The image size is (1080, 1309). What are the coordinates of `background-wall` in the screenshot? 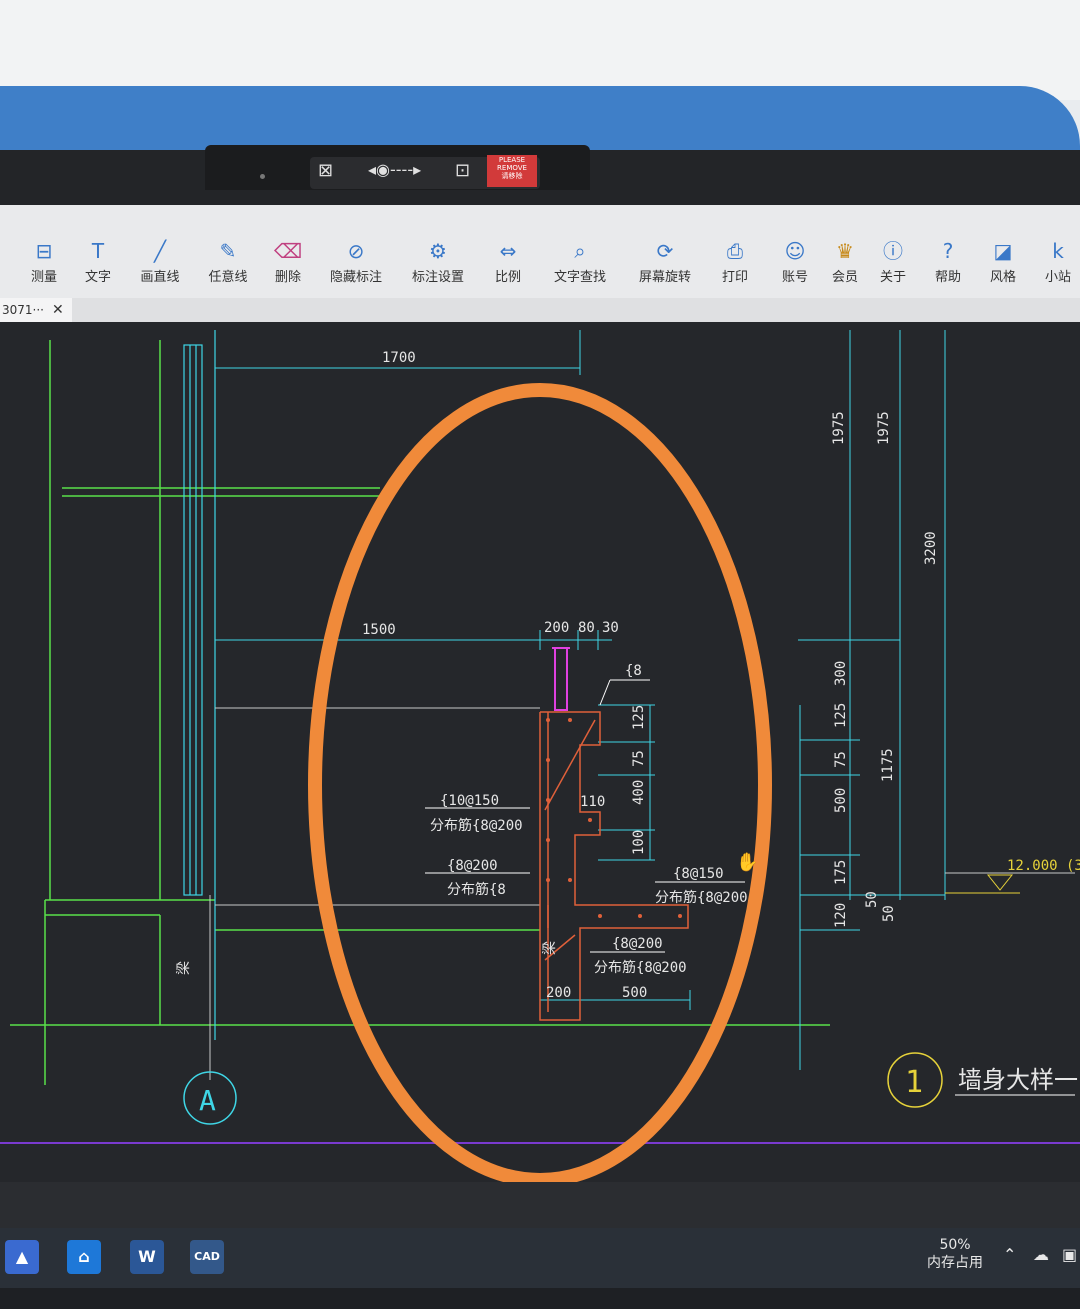 It's located at (540, 50).